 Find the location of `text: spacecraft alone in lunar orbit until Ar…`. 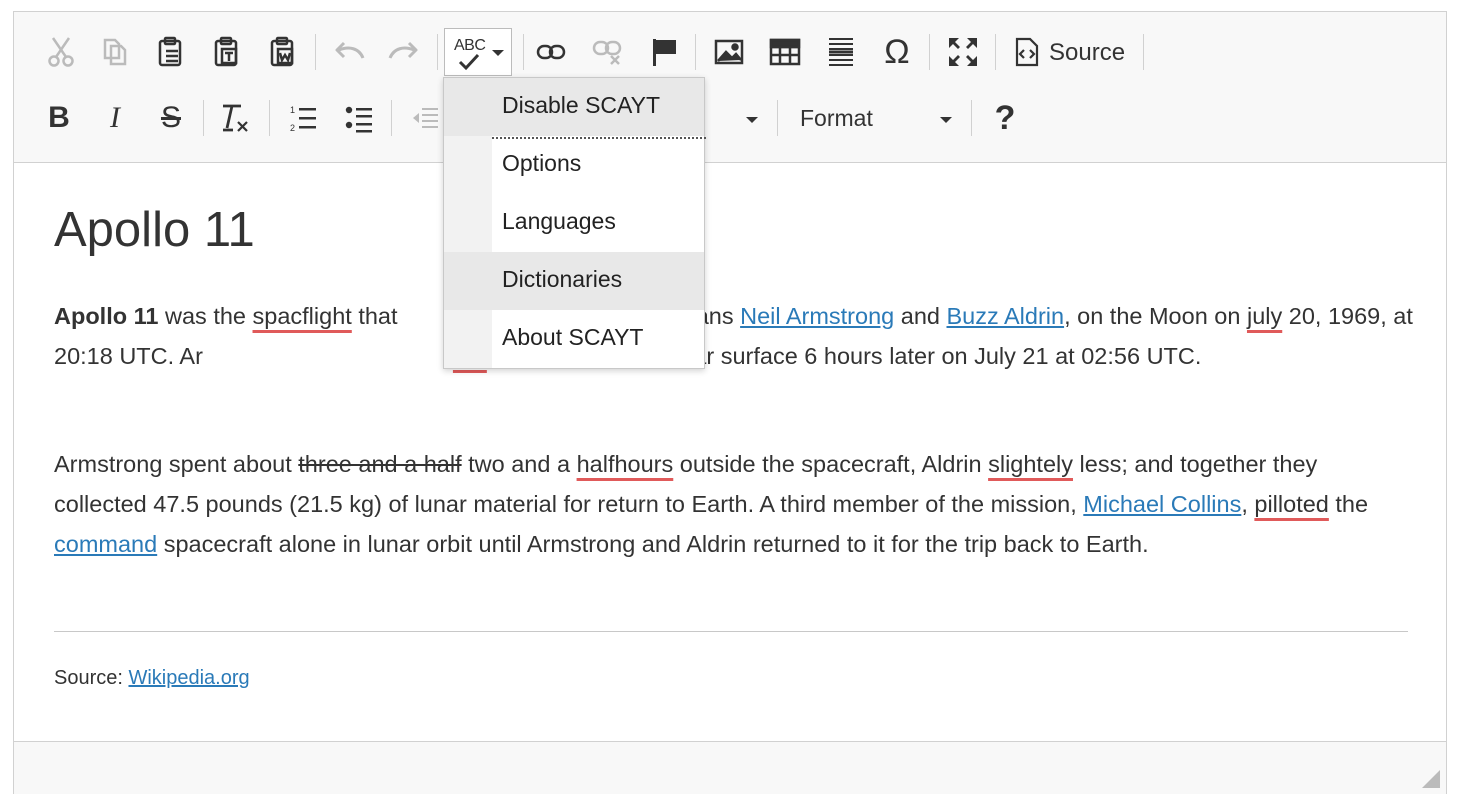

text: spacecraft alone in lunar orbit until Ar… is located at coordinates (653, 544).